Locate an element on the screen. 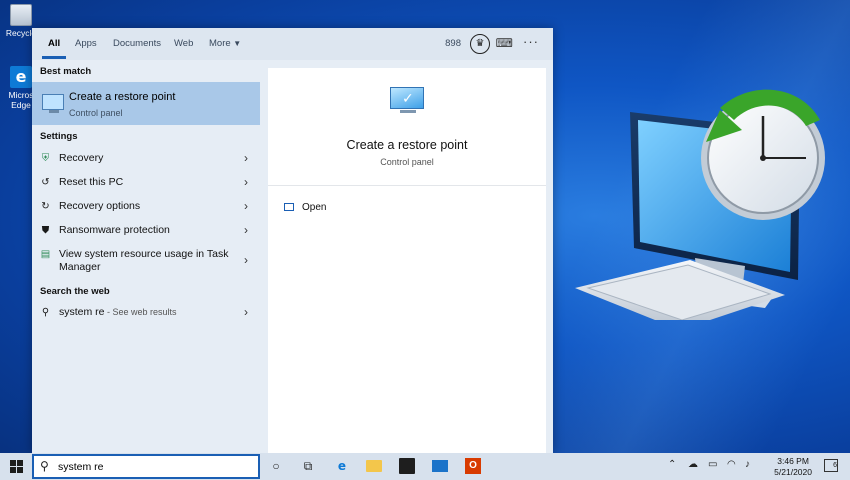  reward-points: 898 is located at coordinates (453, 43).